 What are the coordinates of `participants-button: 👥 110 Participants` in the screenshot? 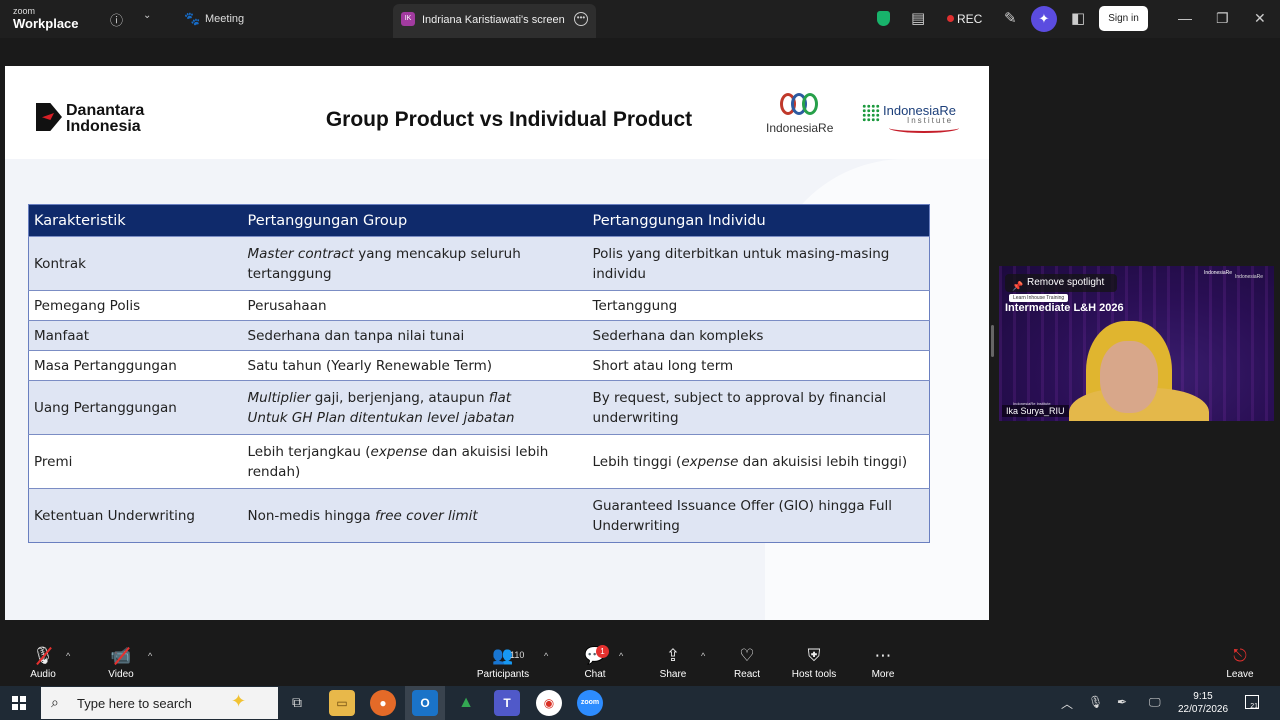 It's located at (503, 662).